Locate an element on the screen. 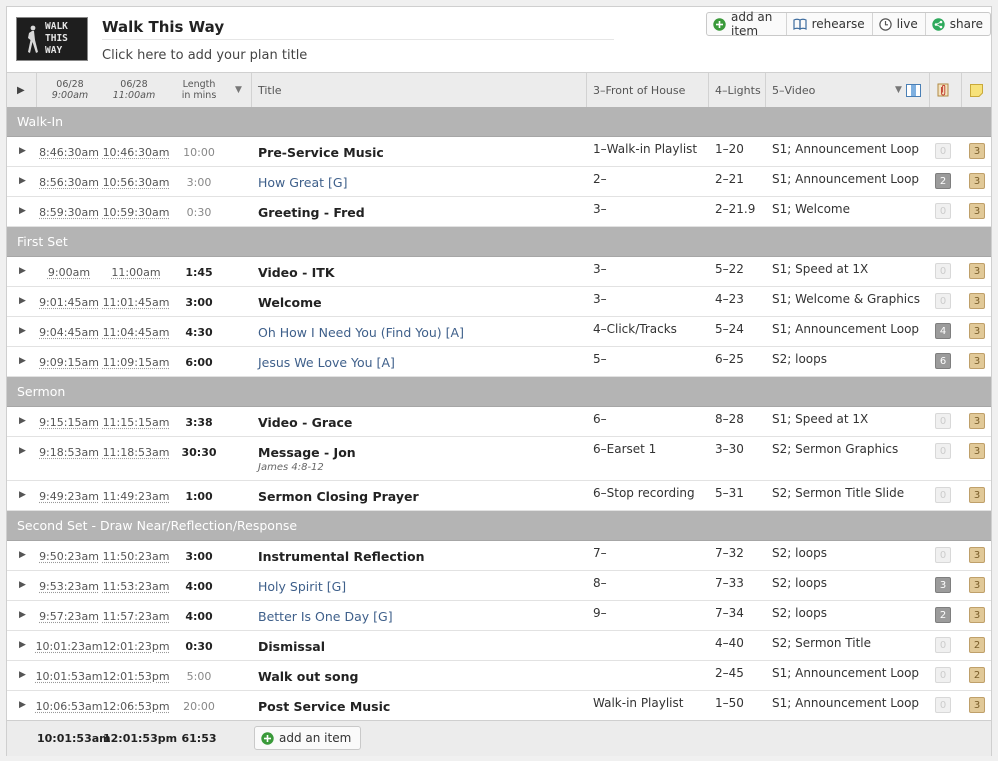 Image resolution: width=998 pixels, height=761 pixels. item-time-2: 10:59:30am is located at coordinates (136, 212).